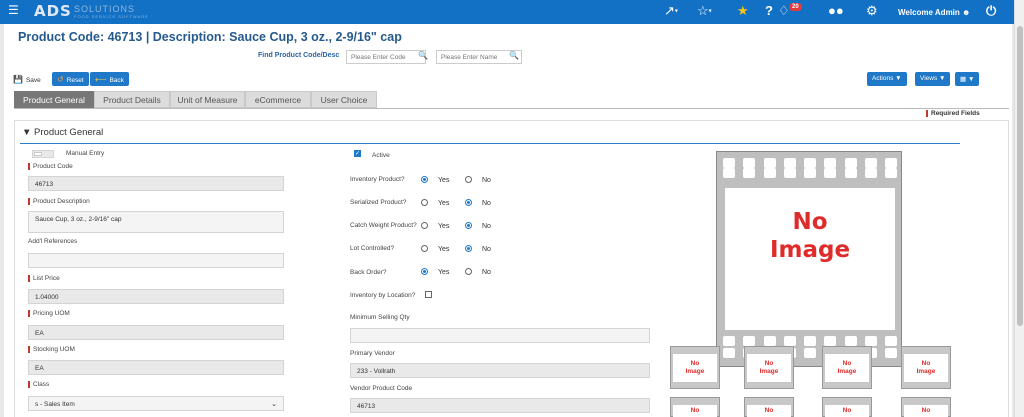 This screenshot has height=417, width=1024. Describe the element at coordinates (59, 201) in the screenshot. I see `product-description-label: Product Description` at that location.